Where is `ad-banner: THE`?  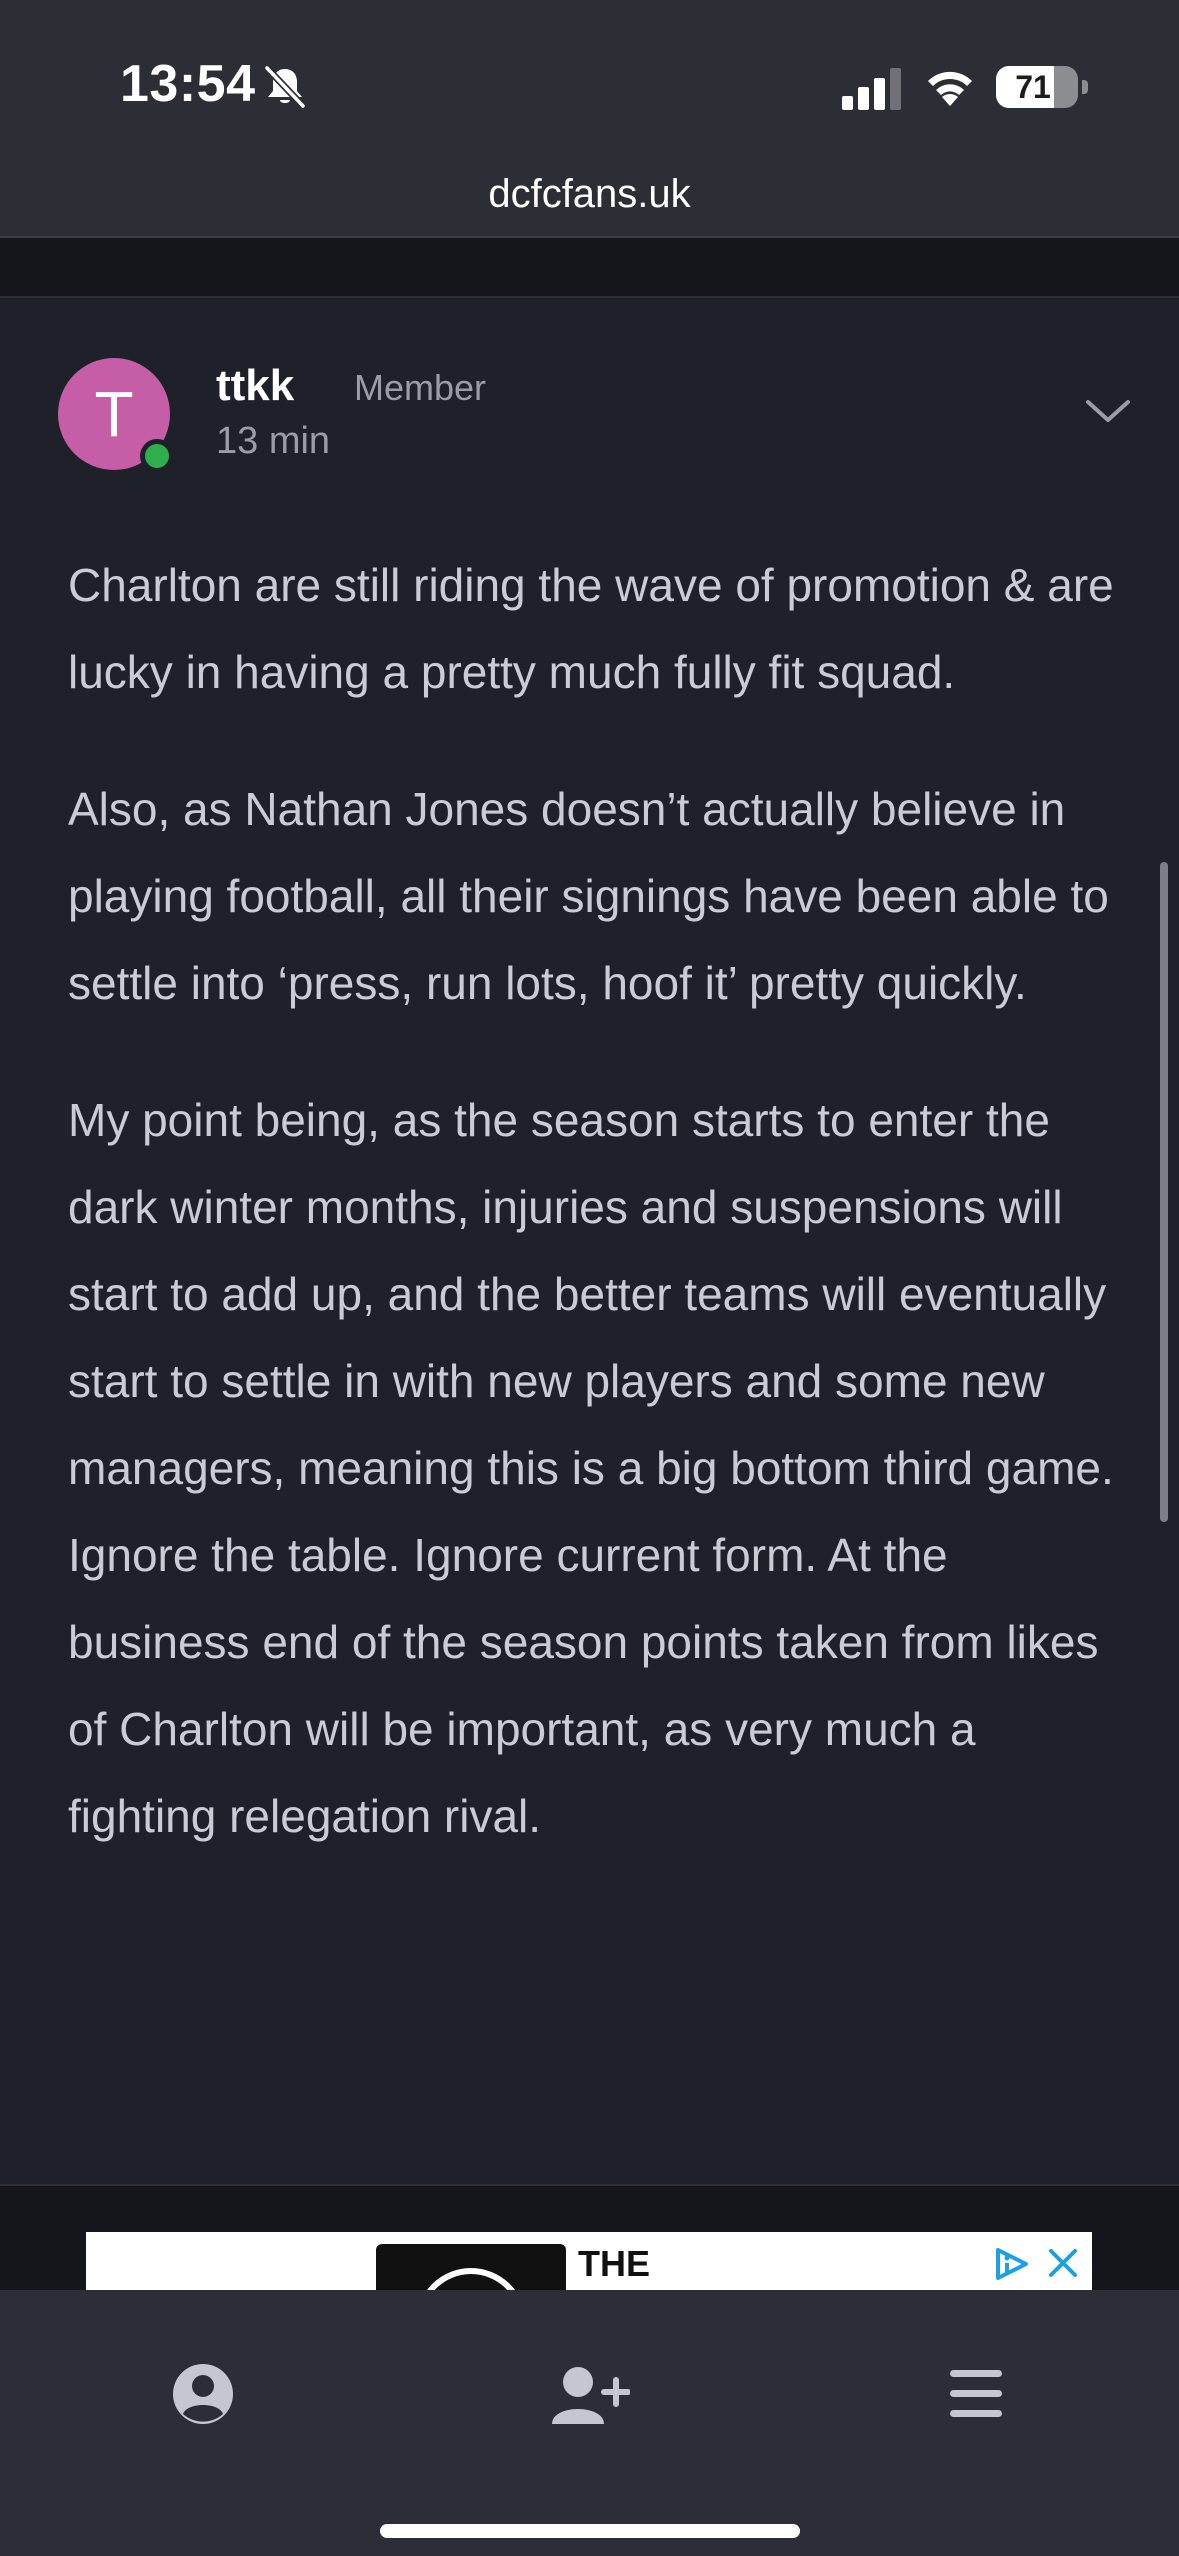
ad-banner: THE is located at coordinates (589, 2261).